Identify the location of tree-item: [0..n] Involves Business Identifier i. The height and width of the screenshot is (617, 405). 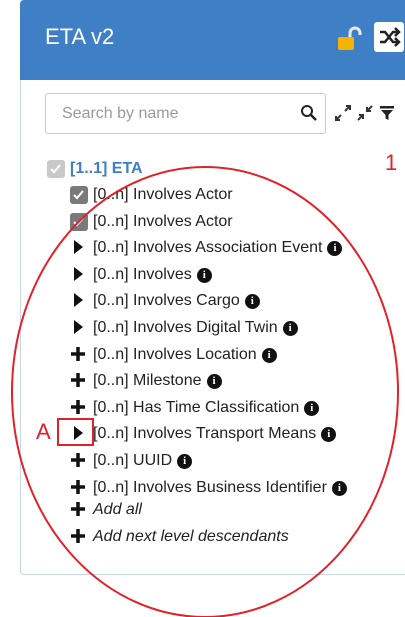
(208, 488).